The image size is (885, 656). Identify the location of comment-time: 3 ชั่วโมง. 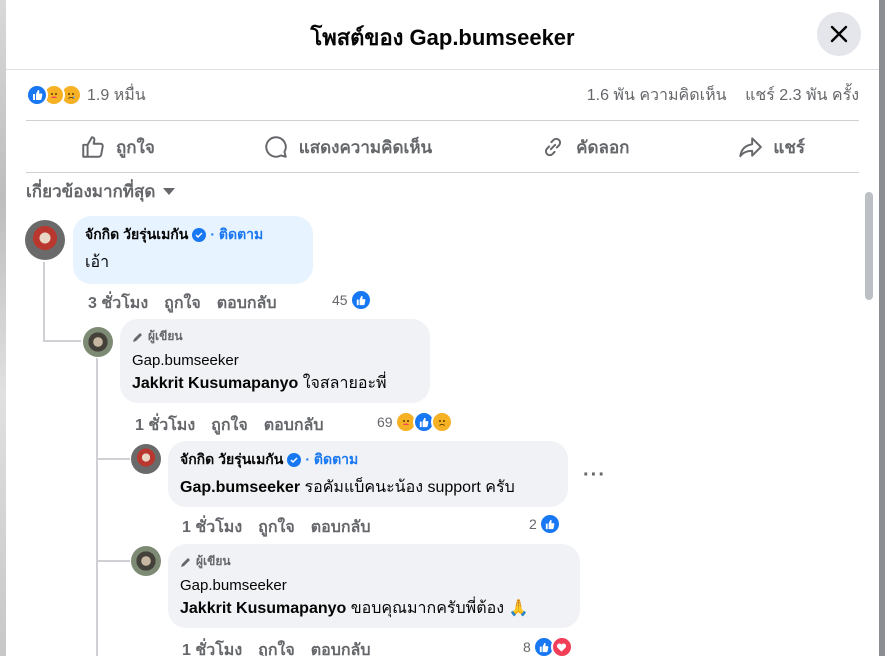
(118, 303).